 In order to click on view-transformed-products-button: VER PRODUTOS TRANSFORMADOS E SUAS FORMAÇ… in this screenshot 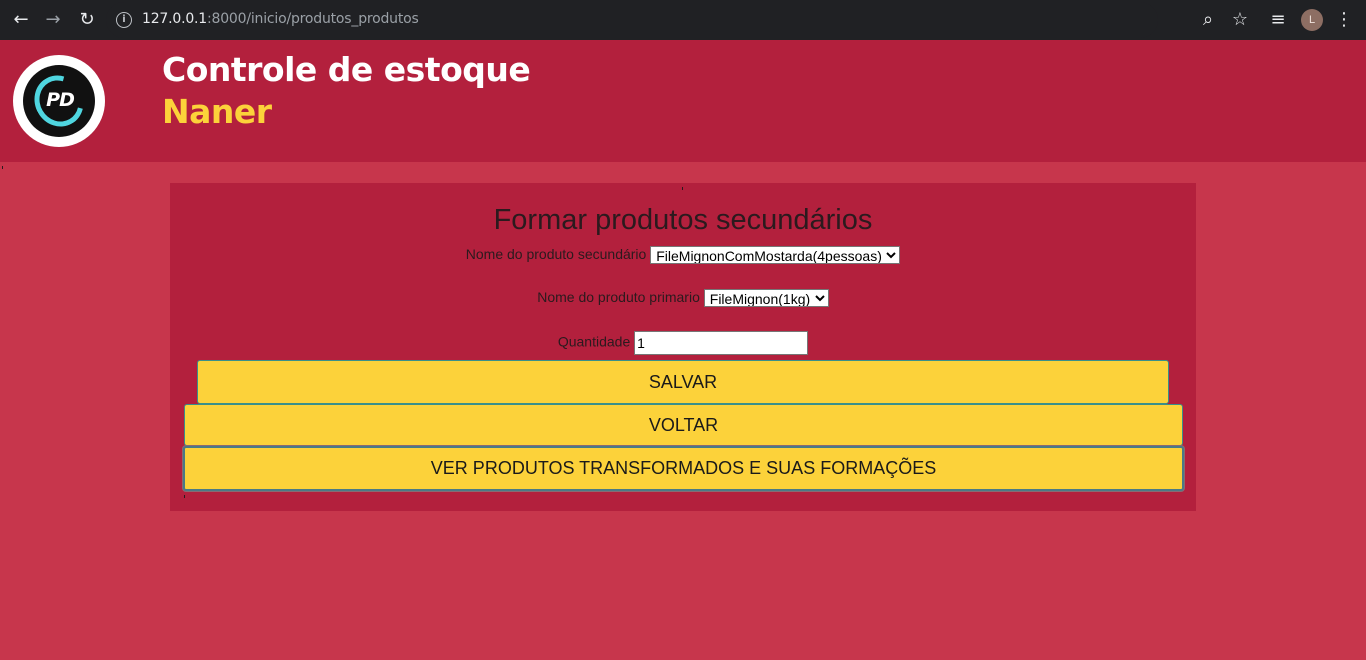, I will do `click(683, 468)`.